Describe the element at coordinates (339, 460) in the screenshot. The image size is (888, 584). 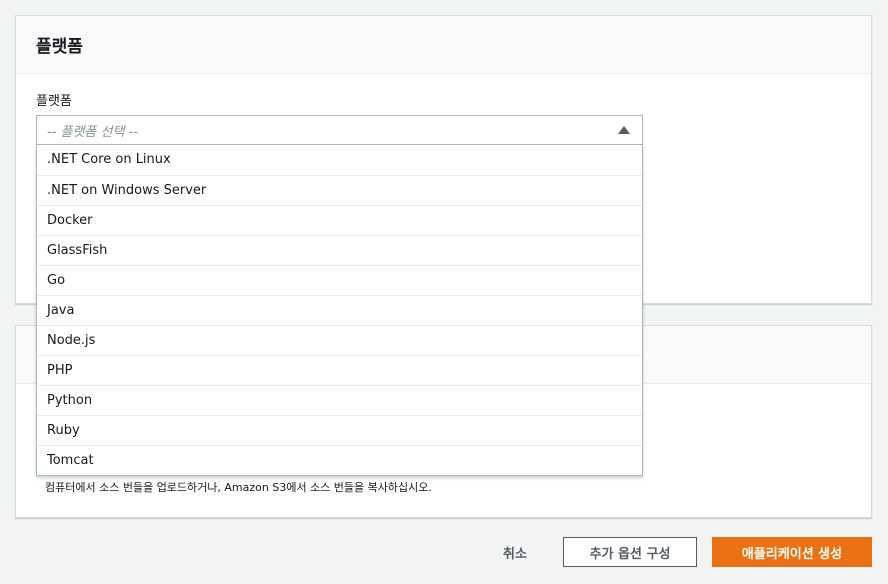
I see `platform-option: Tomcat` at that location.